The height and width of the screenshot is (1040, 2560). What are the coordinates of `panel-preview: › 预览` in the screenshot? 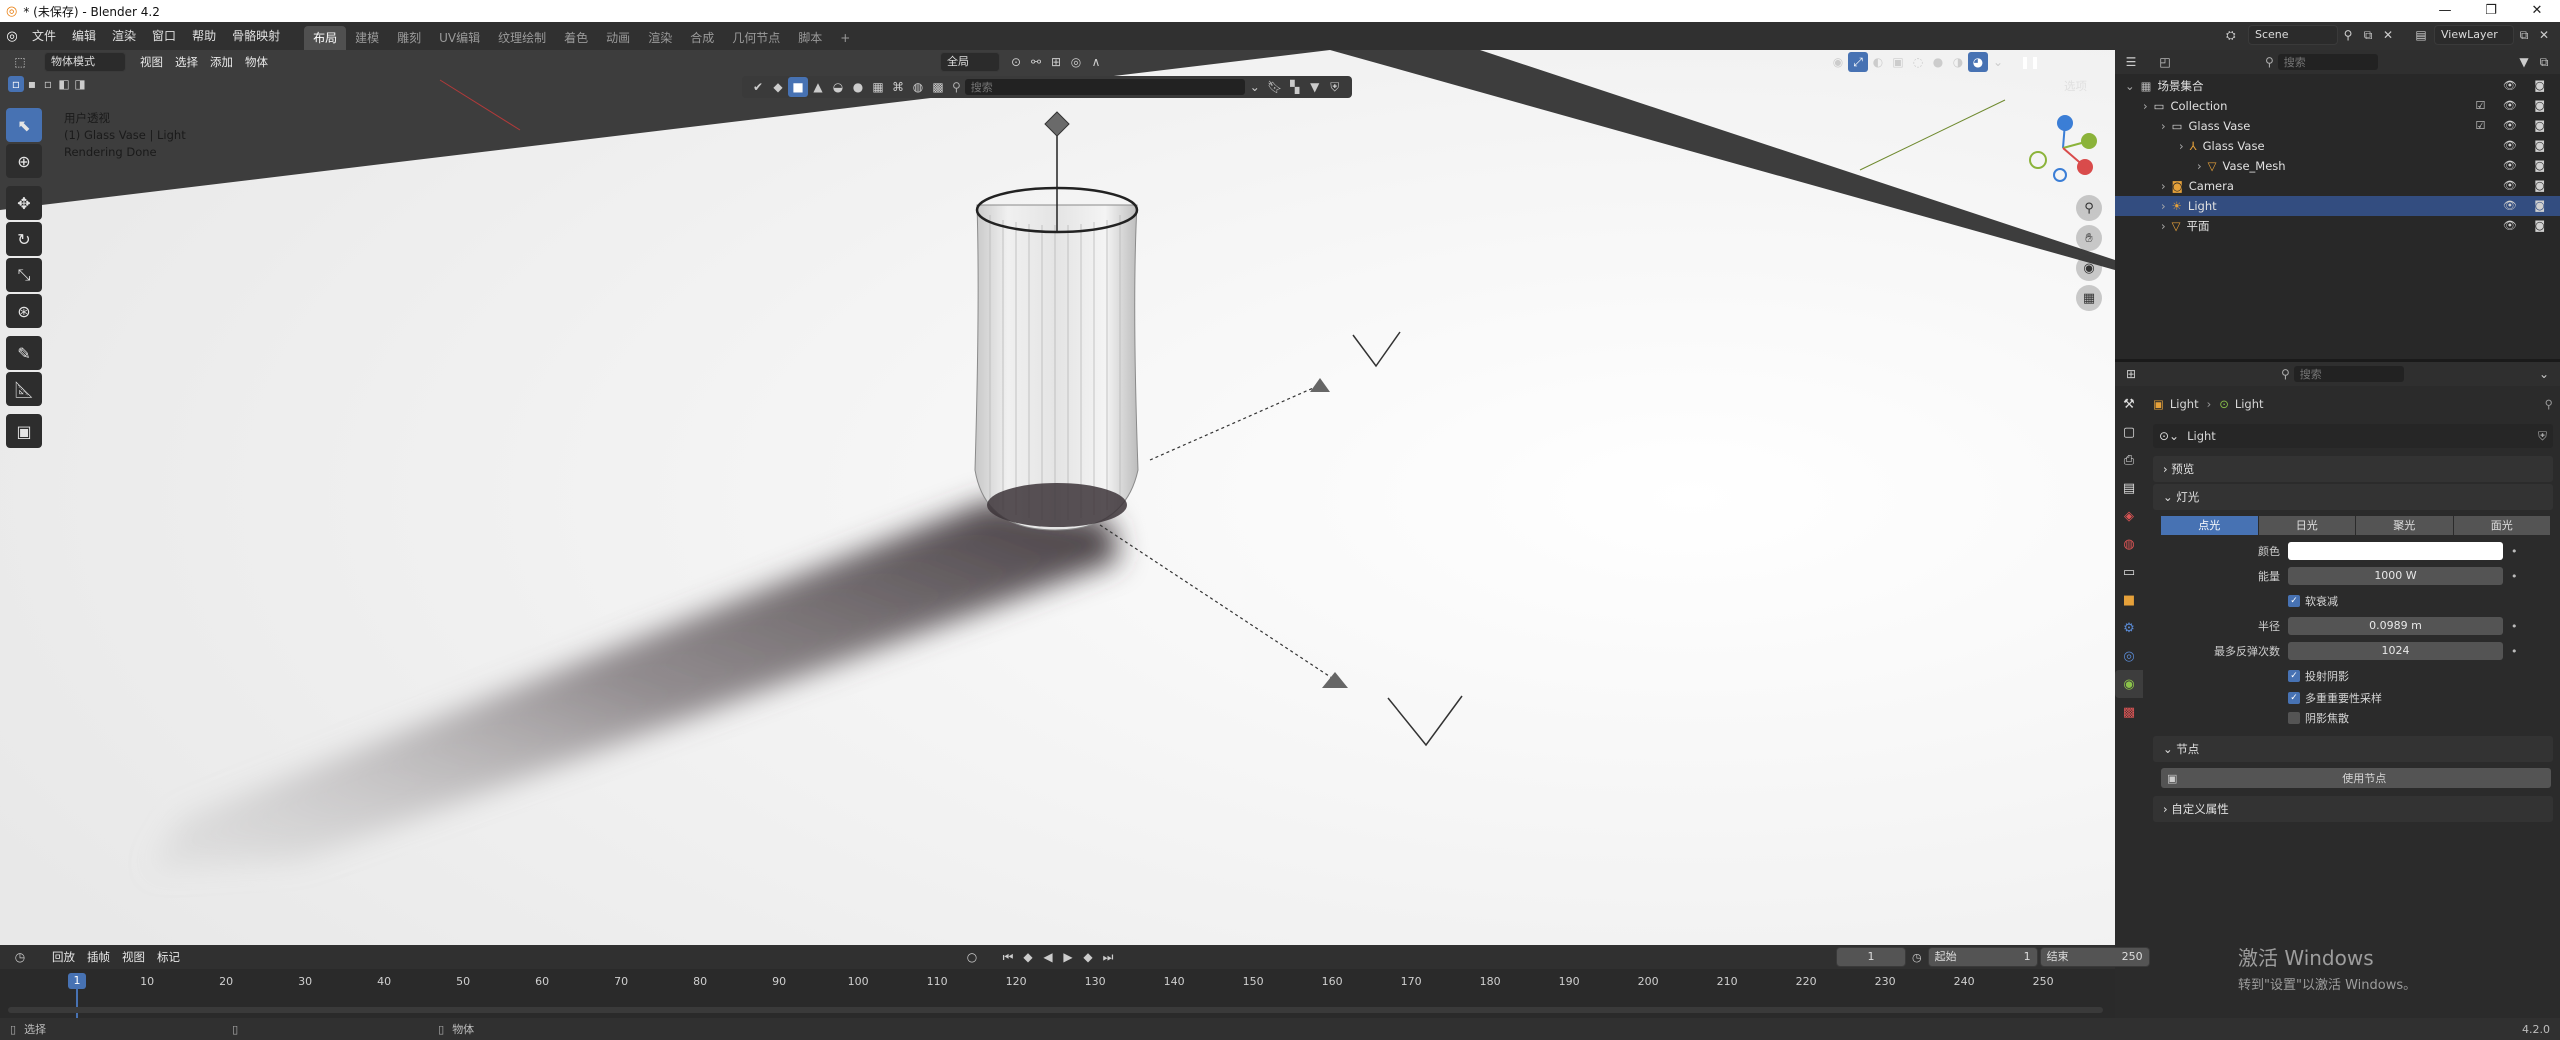 It's located at (2353, 469).